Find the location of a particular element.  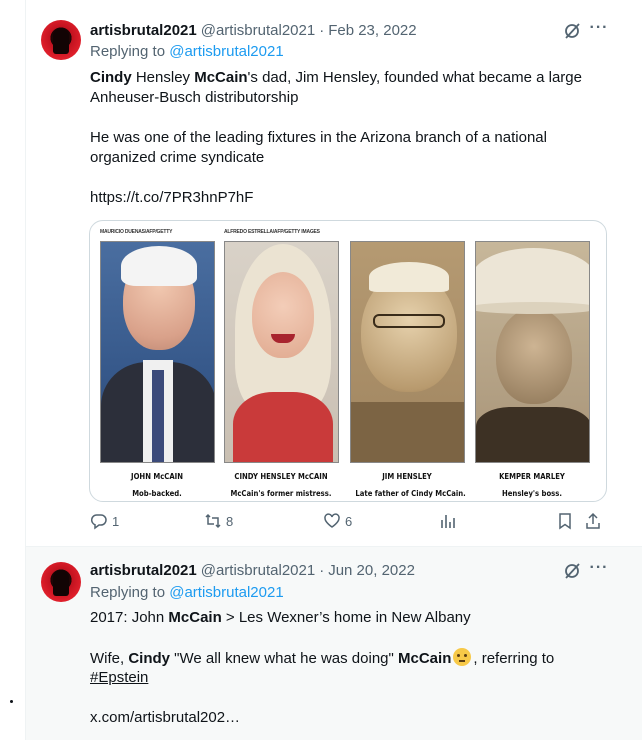

caption-name: KEMPER MARLEY is located at coordinates (532, 476).